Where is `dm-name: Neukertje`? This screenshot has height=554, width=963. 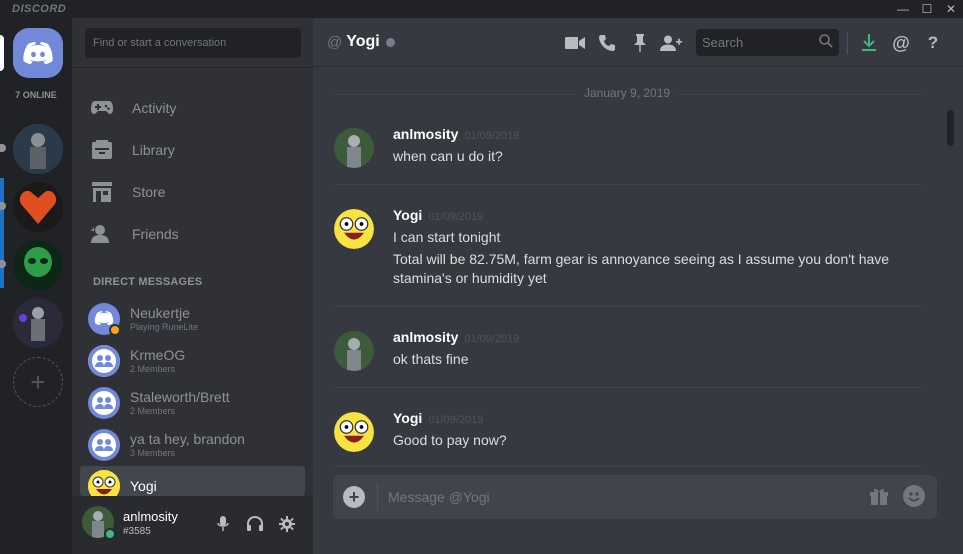
dm-name: Neukertje is located at coordinates (160, 313).